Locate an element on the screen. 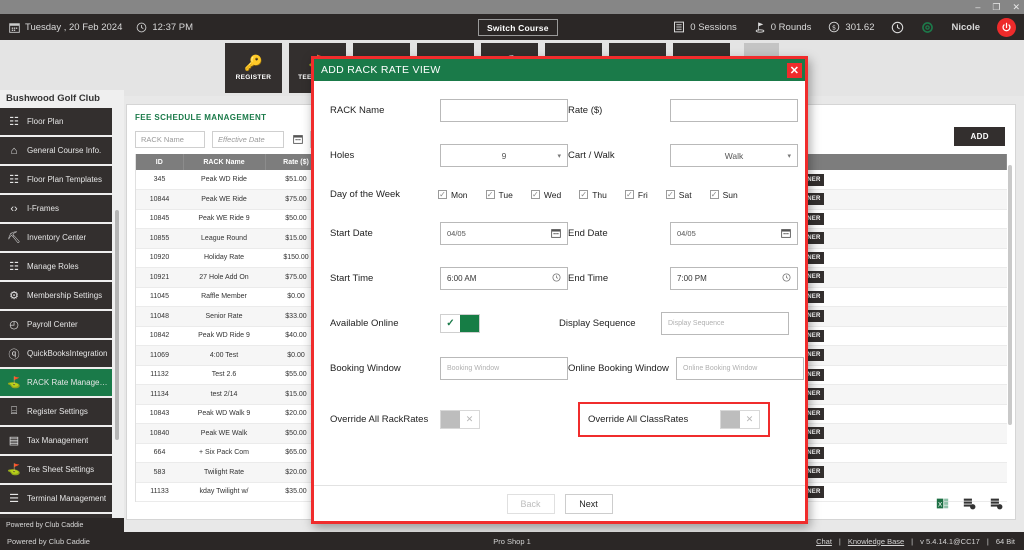 Image resolution: width=1024 pixels, height=550 pixels. power-button is located at coordinates (1006, 27).